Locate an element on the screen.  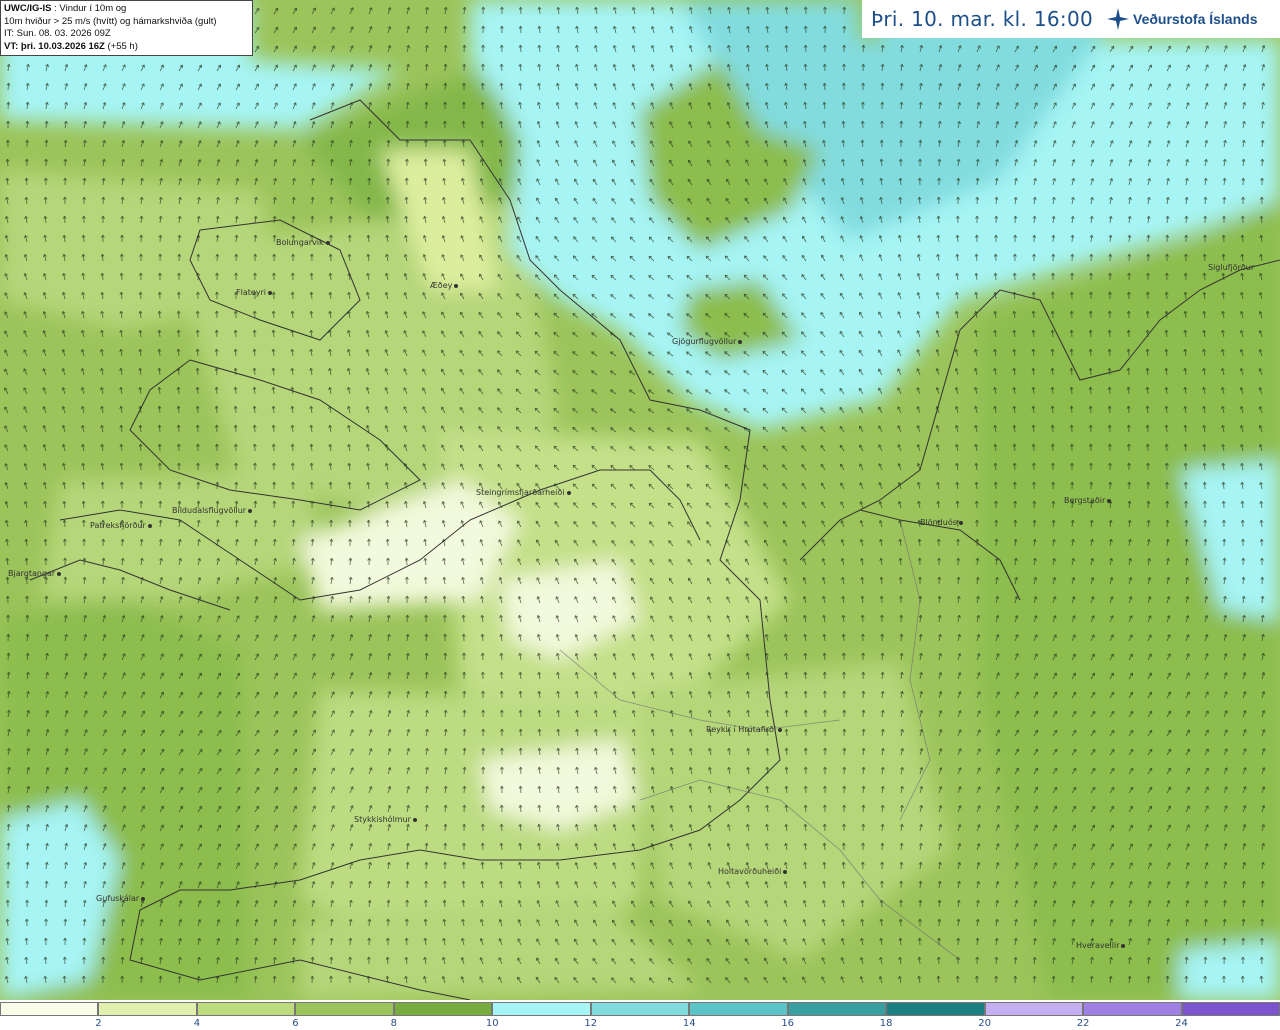
place-label: Siglufjörður is located at coordinates (1231, 267).